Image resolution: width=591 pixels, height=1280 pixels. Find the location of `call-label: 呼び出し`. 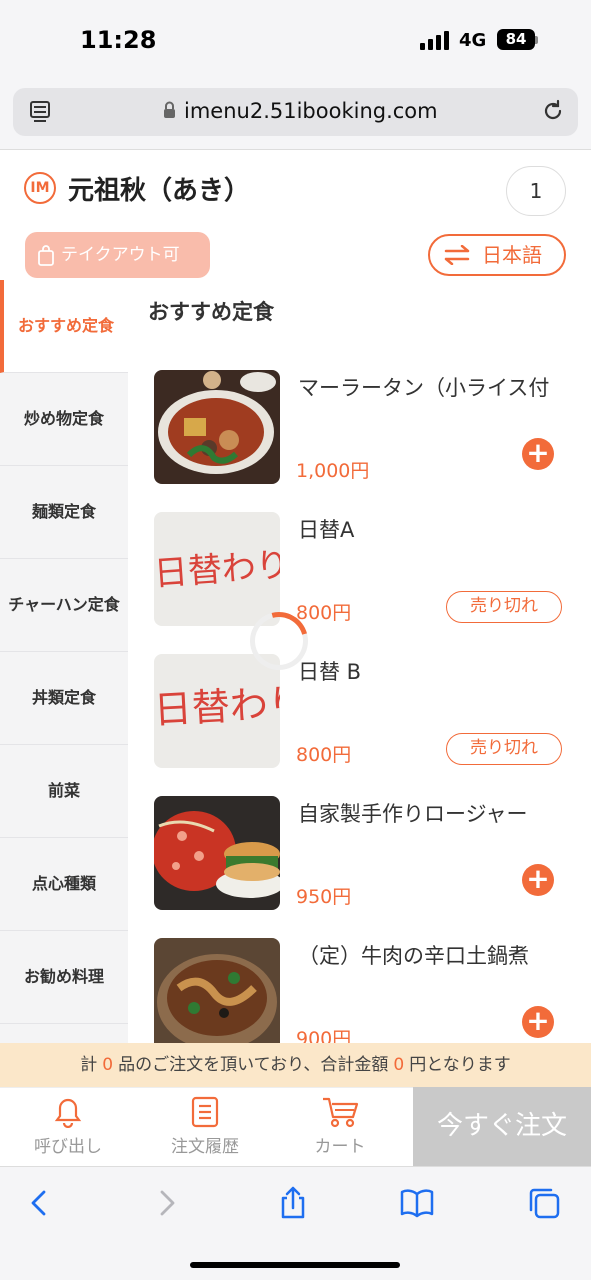

call-label: 呼び出し is located at coordinates (68, 1147).